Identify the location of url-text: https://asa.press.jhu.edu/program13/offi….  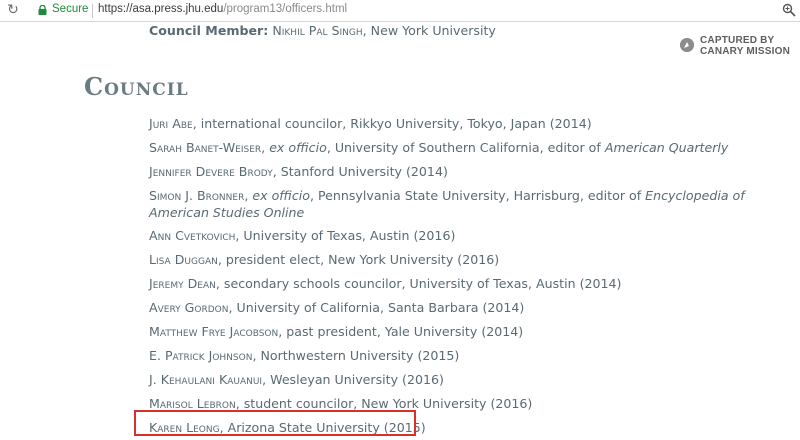
(222, 9).